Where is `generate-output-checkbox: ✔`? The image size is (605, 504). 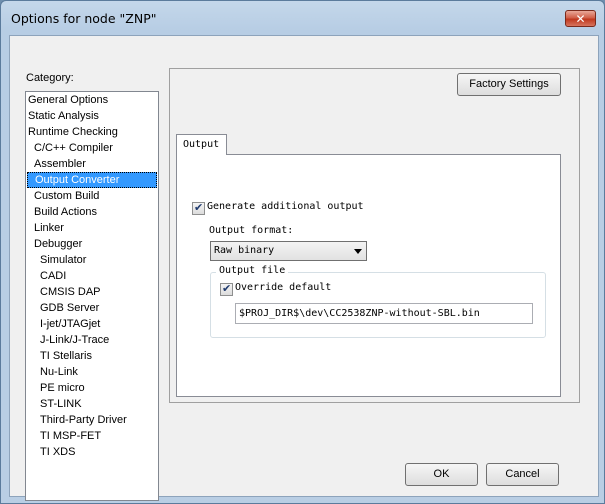 generate-output-checkbox: ✔ is located at coordinates (198, 208).